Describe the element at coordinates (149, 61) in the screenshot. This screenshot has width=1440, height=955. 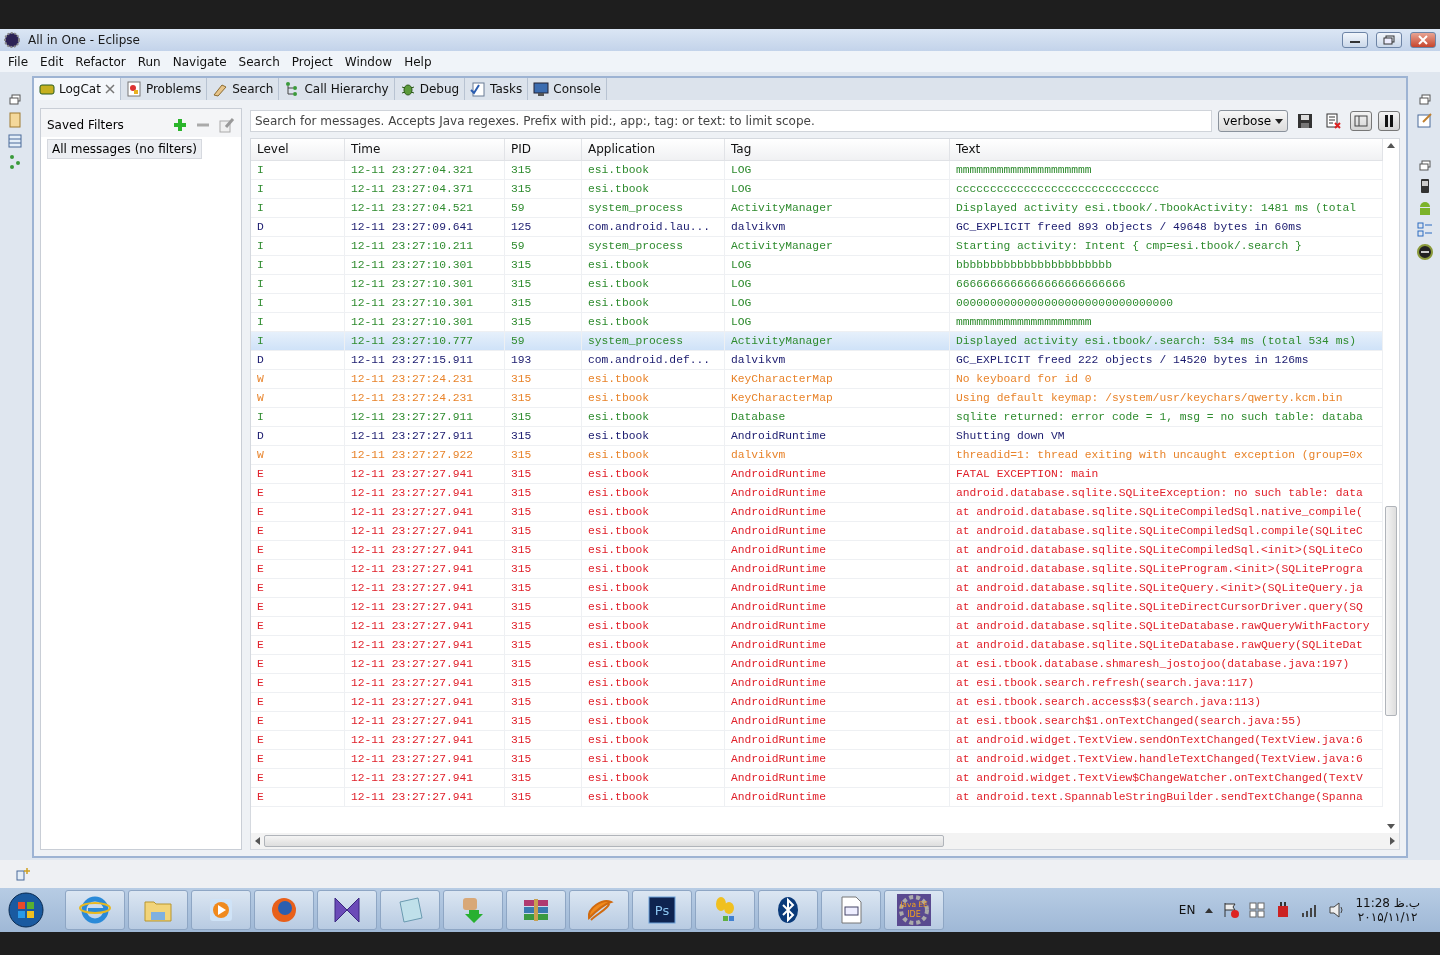
I see `menu-item: Run` at that location.